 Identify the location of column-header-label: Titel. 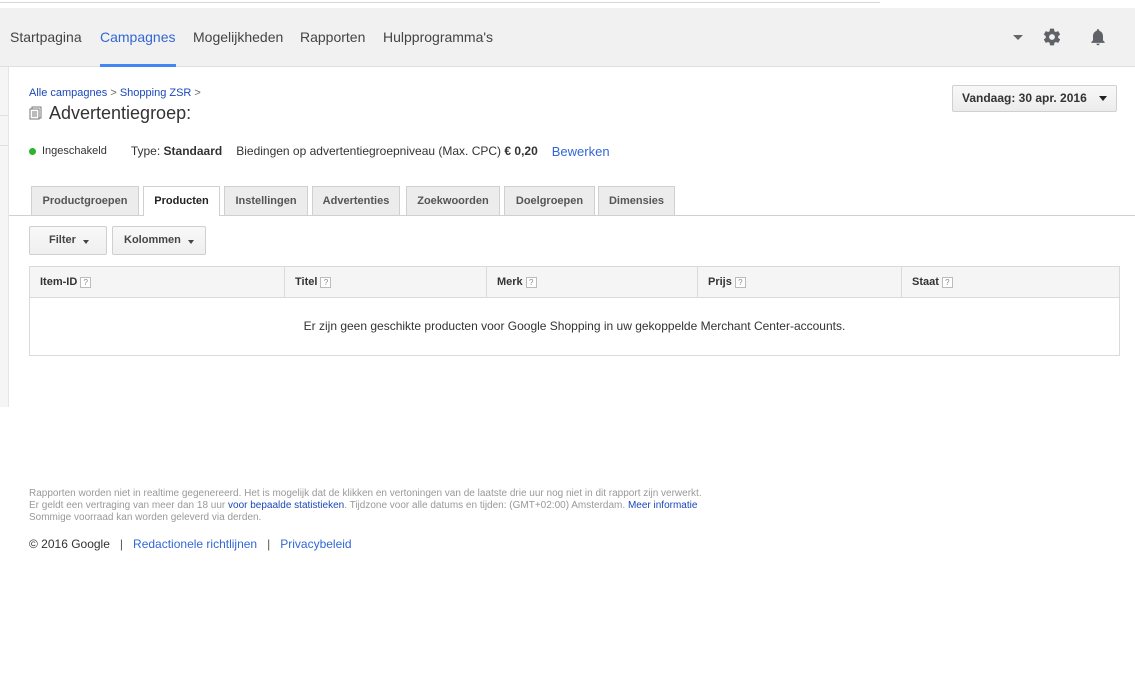
(306, 282).